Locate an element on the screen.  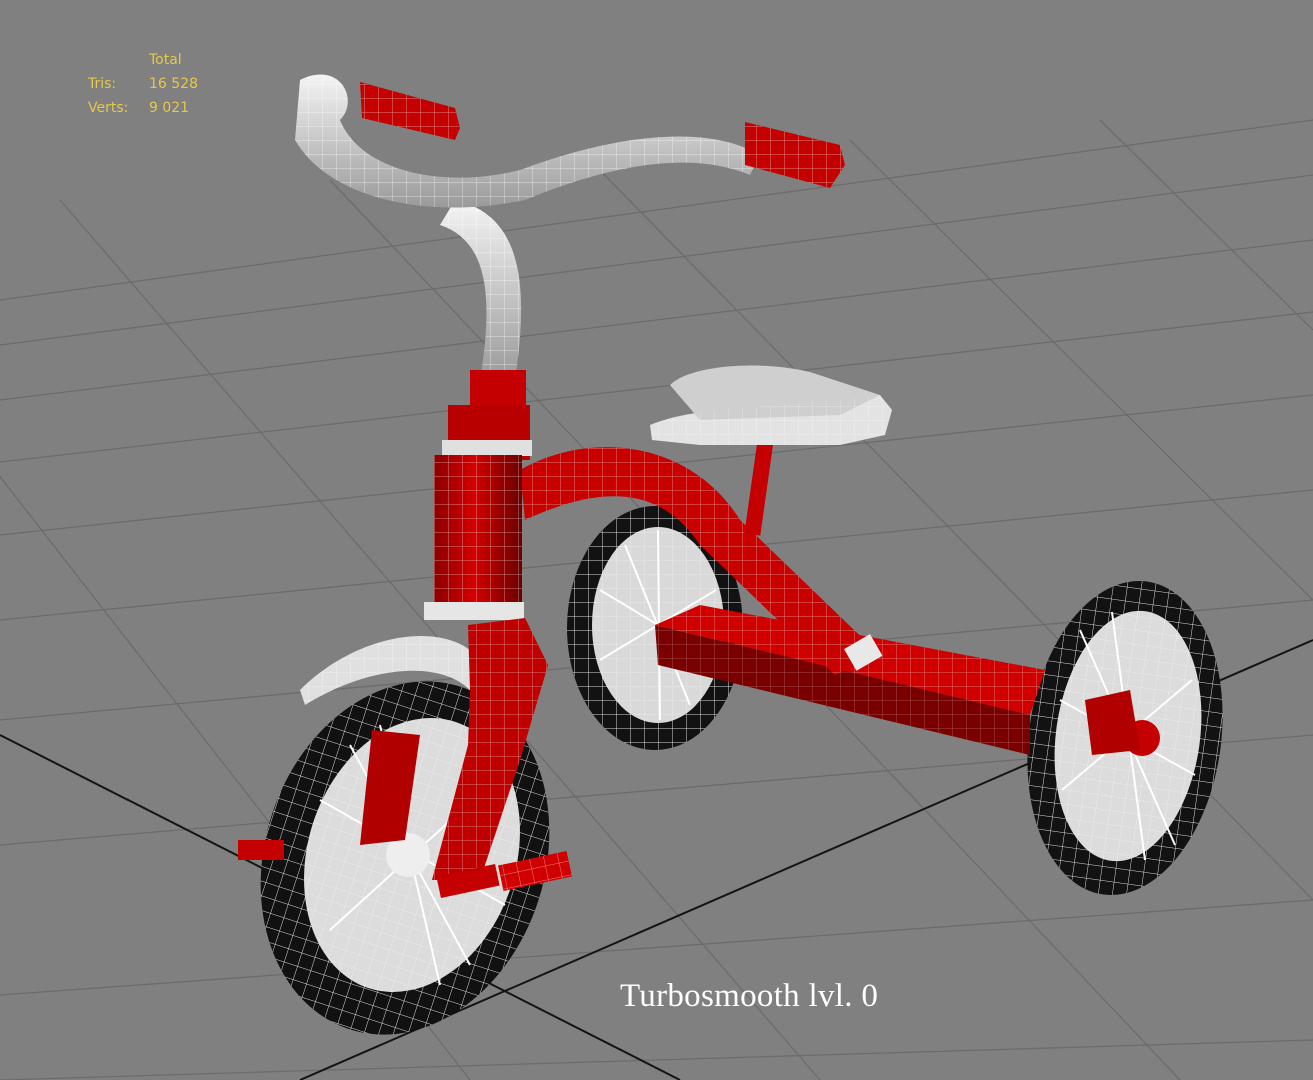
stats-row-verts: Verts: 9 021 is located at coordinates (143, 108).